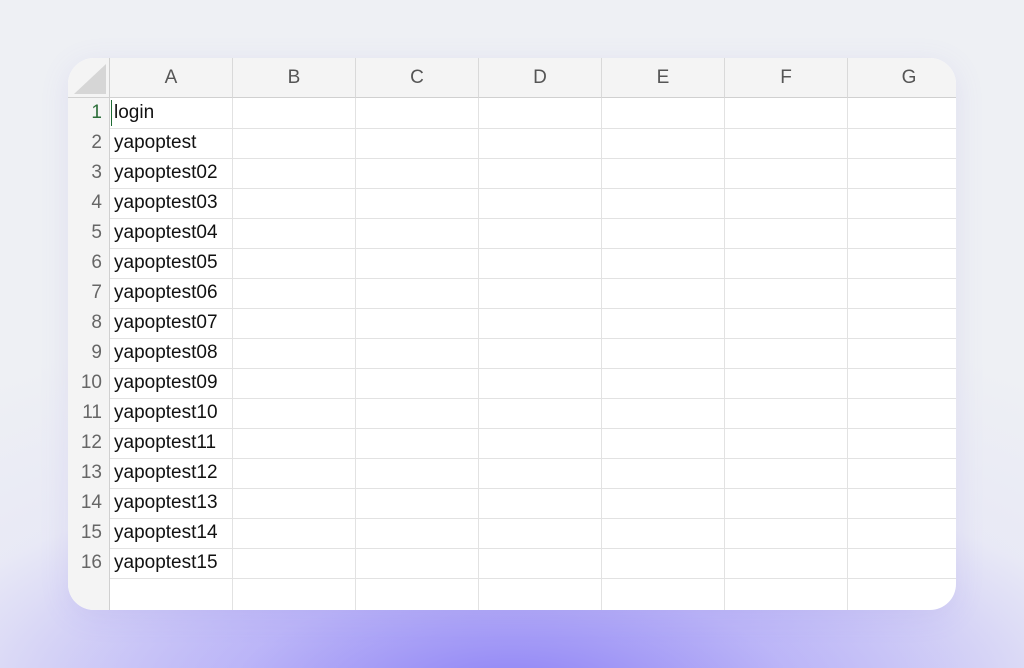 The height and width of the screenshot is (668, 1024). I want to click on cell-a1: login, so click(171, 113).